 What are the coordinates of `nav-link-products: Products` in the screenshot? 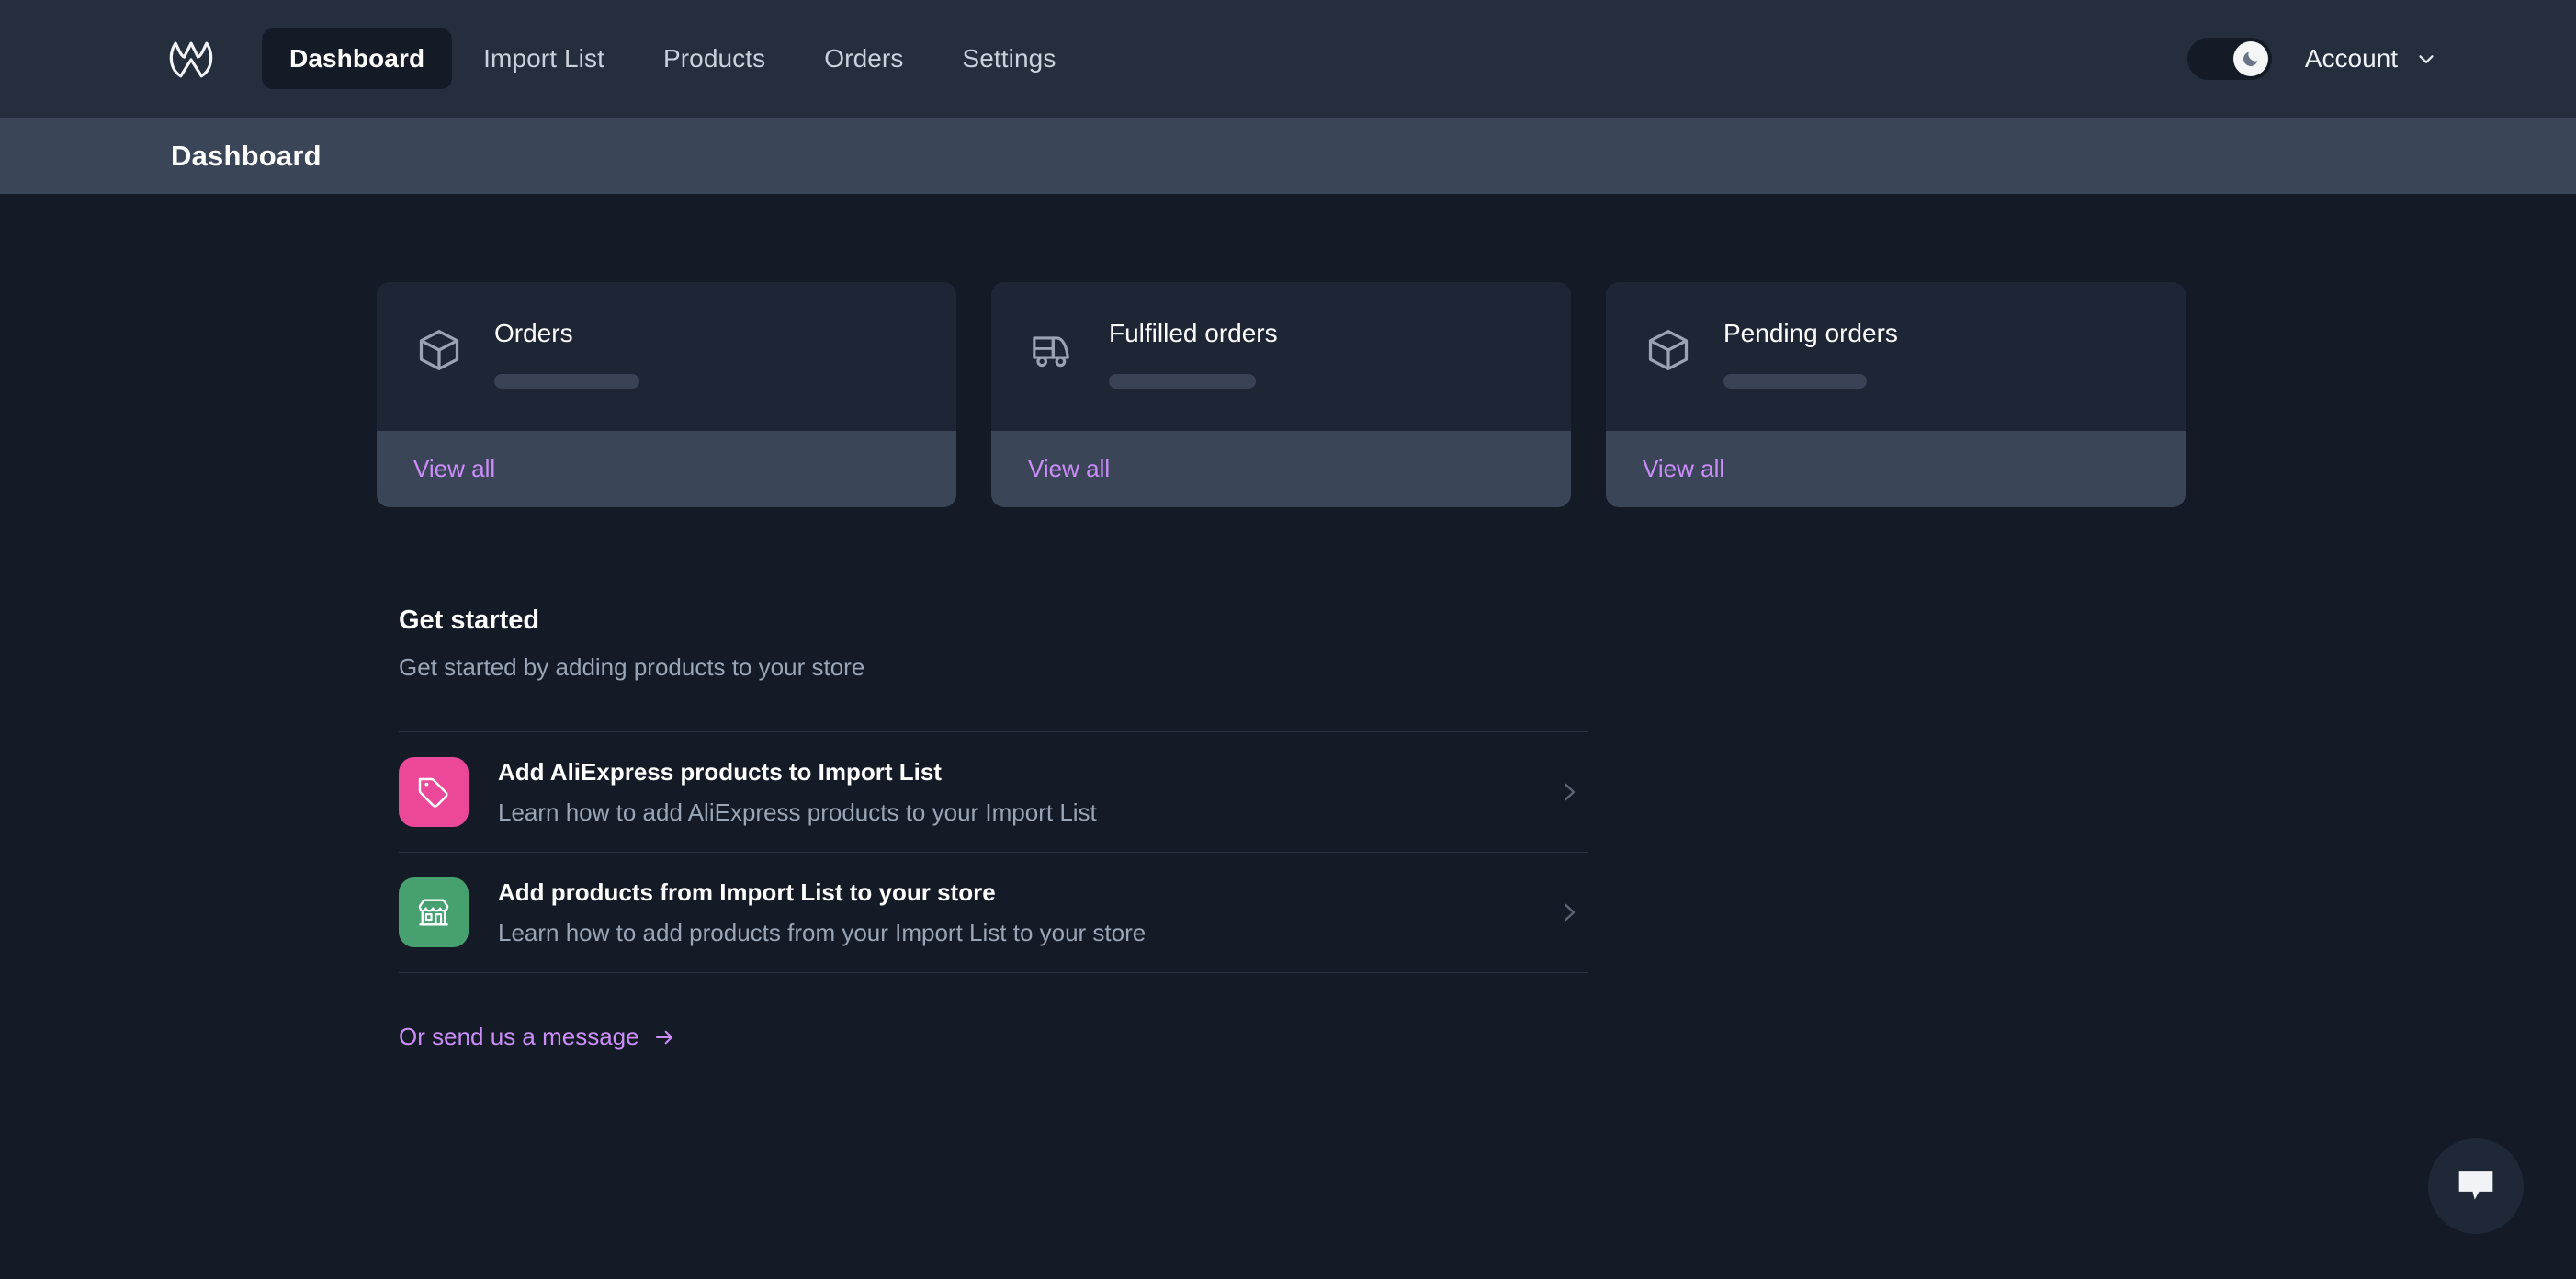 It's located at (714, 58).